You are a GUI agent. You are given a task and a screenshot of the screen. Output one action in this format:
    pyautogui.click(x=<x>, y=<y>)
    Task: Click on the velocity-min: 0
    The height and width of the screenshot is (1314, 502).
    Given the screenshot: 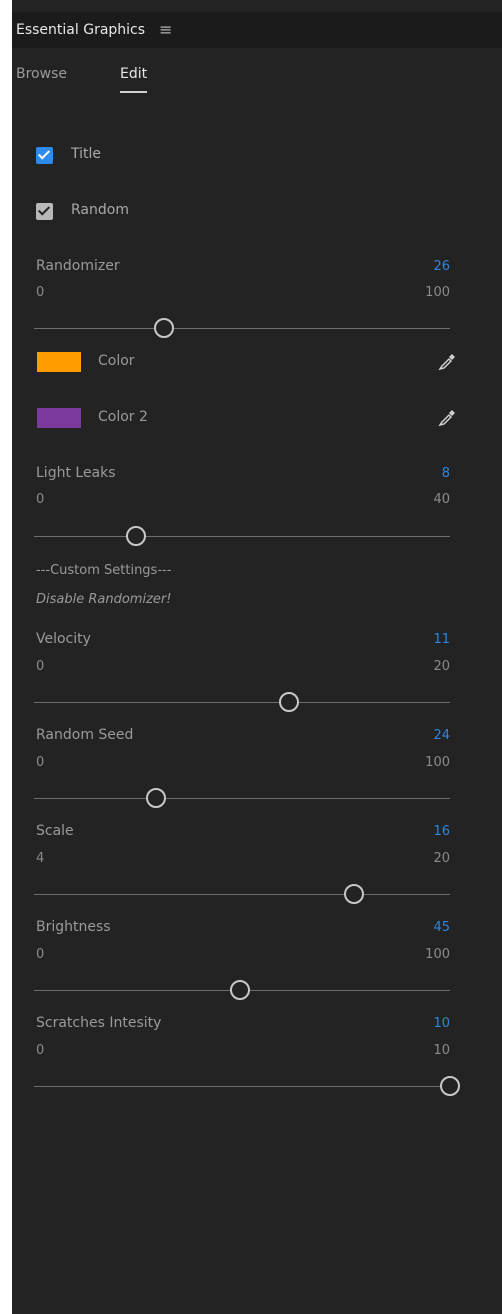 What is the action you would take?
    pyautogui.click(x=40, y=666)
    